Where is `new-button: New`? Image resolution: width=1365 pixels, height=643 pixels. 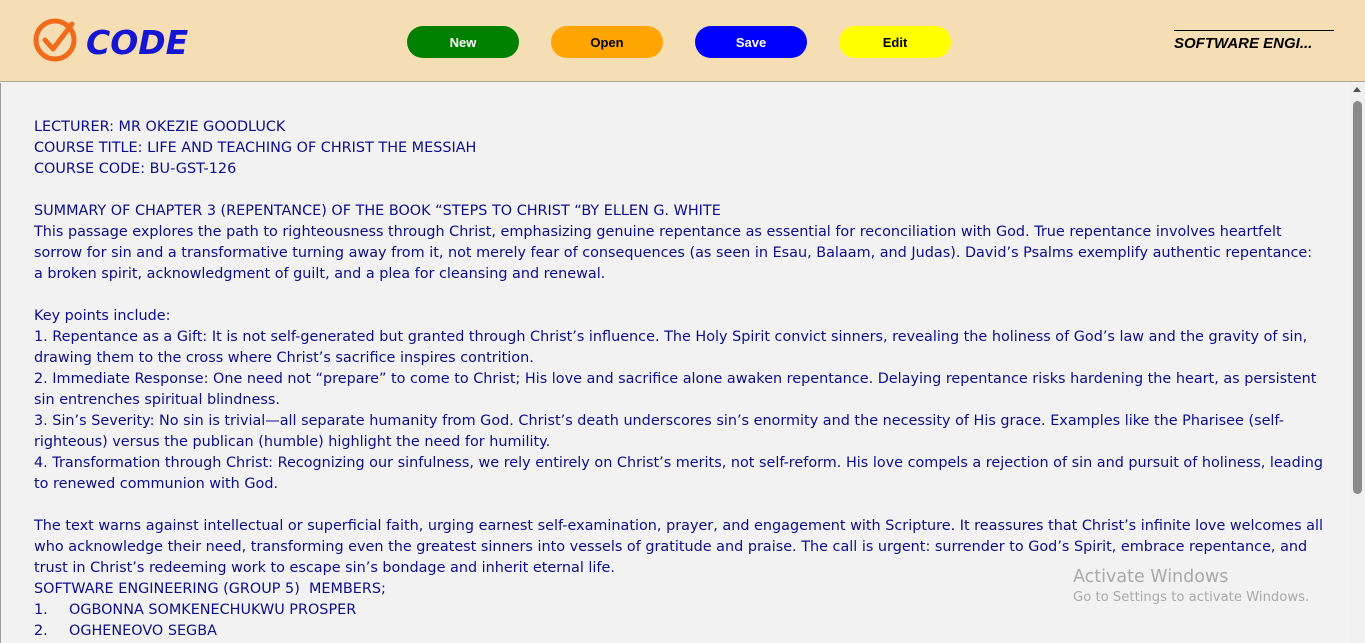
new-button: New is located at coordinates (463, 42).